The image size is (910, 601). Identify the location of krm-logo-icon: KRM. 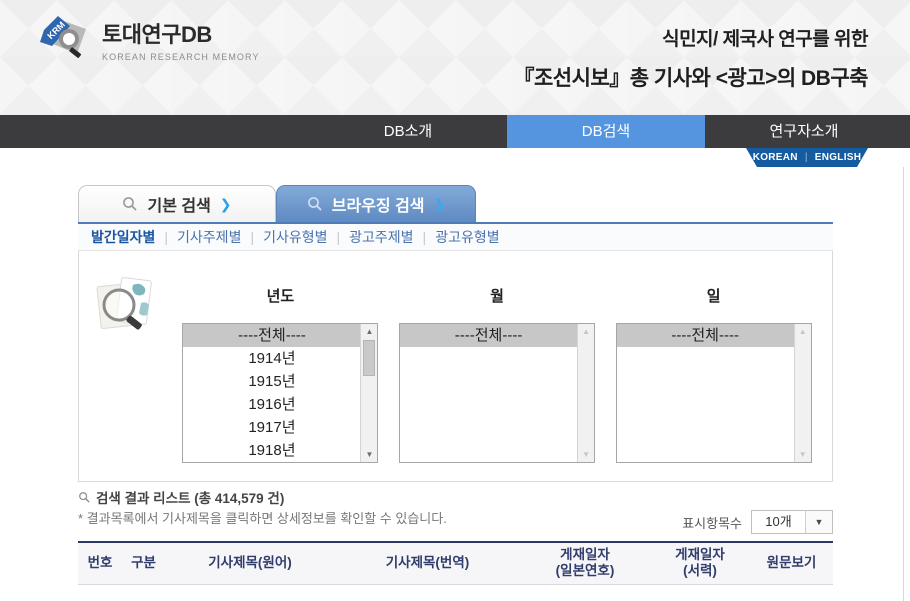
(63, 37).